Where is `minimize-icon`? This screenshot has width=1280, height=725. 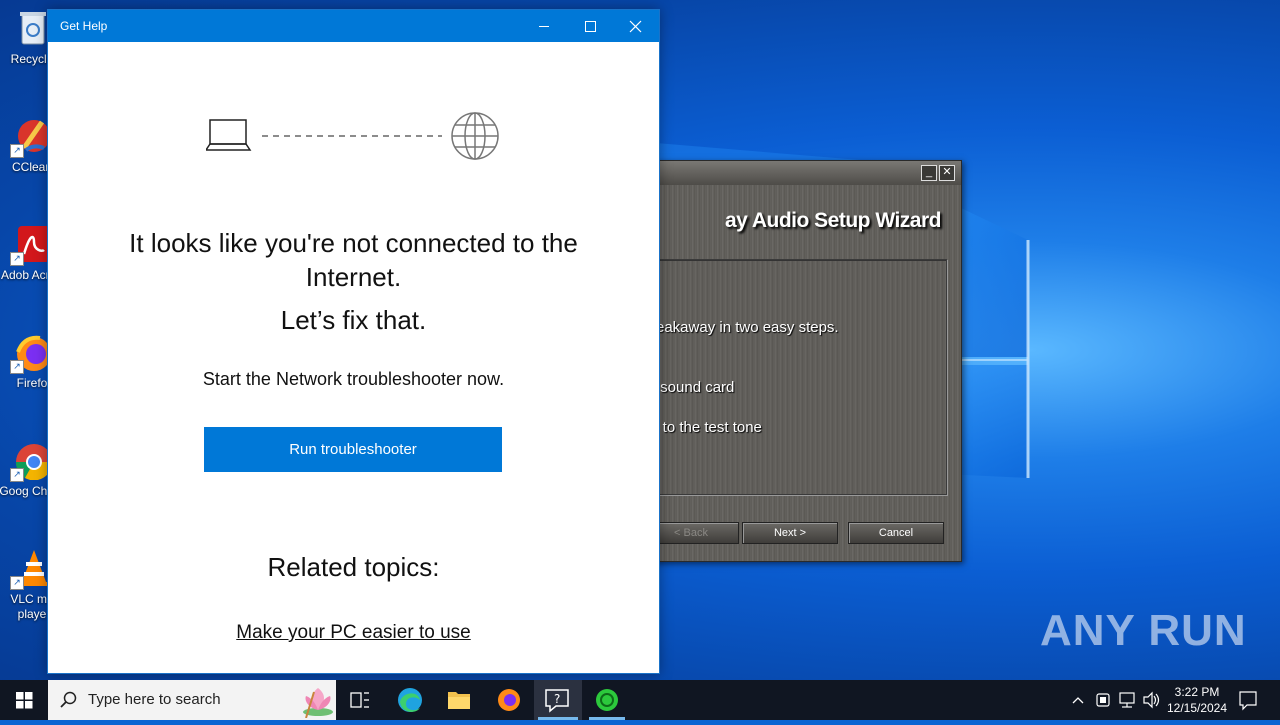 minimize-icon is located at coordinates (544, 26).